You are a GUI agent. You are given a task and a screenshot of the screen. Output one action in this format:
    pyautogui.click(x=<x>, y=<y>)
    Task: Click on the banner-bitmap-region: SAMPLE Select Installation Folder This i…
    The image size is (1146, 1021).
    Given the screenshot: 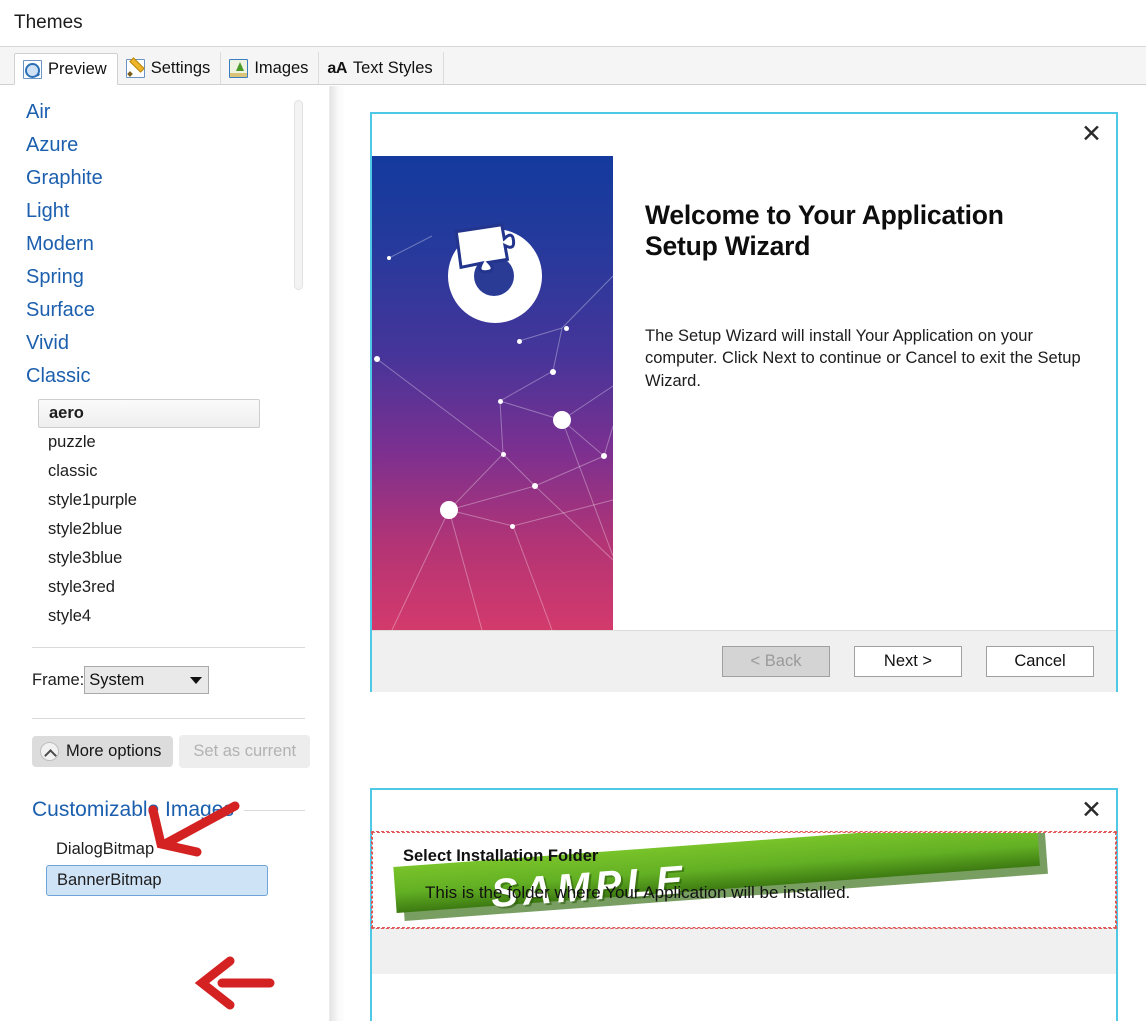 What is the action you would take?
    pyautogui.click(x=744, y=880)
    